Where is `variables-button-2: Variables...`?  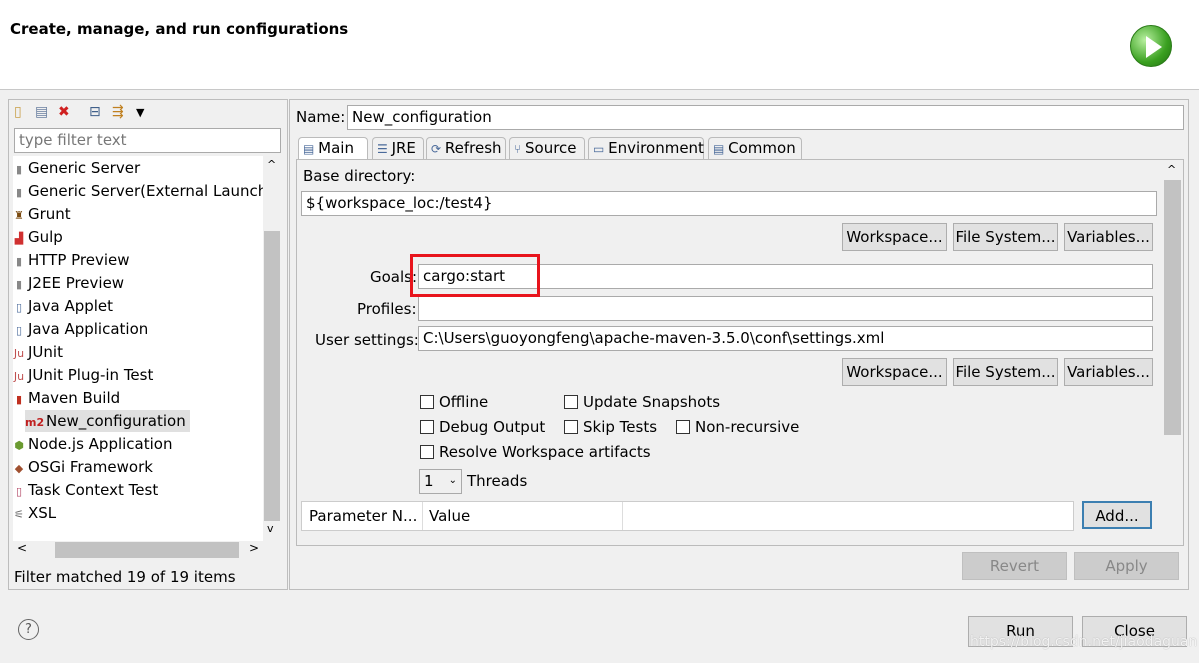
variables-button-2: Variables... is located at coordinates (1108, 372).